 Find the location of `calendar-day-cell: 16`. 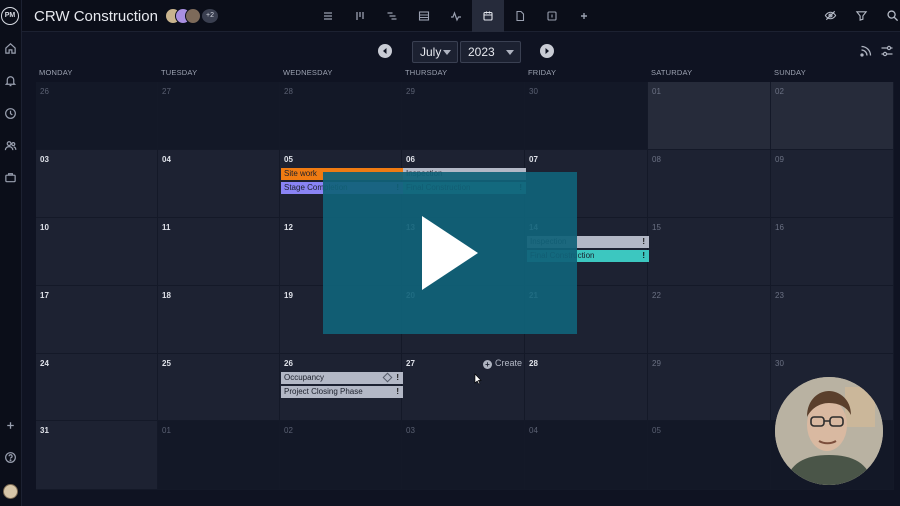

calendar-day-cell: 16 is located at coordinates (832, 252).